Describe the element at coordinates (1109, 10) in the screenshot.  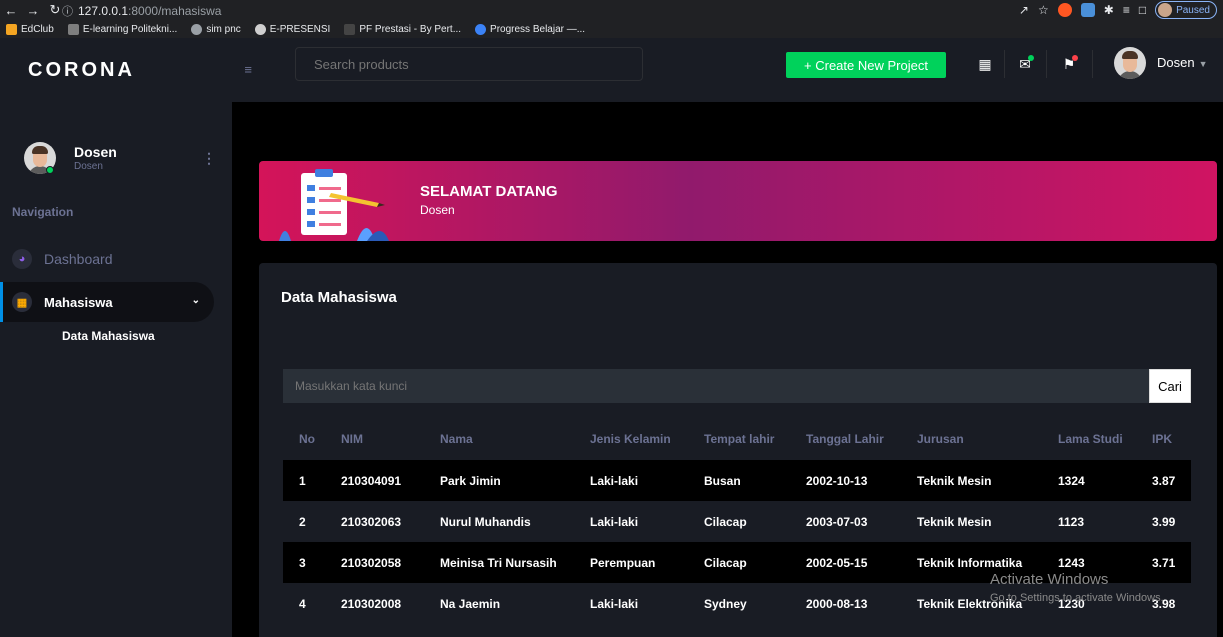
I see `extensions-puzzle-icon: ✱` at that location.